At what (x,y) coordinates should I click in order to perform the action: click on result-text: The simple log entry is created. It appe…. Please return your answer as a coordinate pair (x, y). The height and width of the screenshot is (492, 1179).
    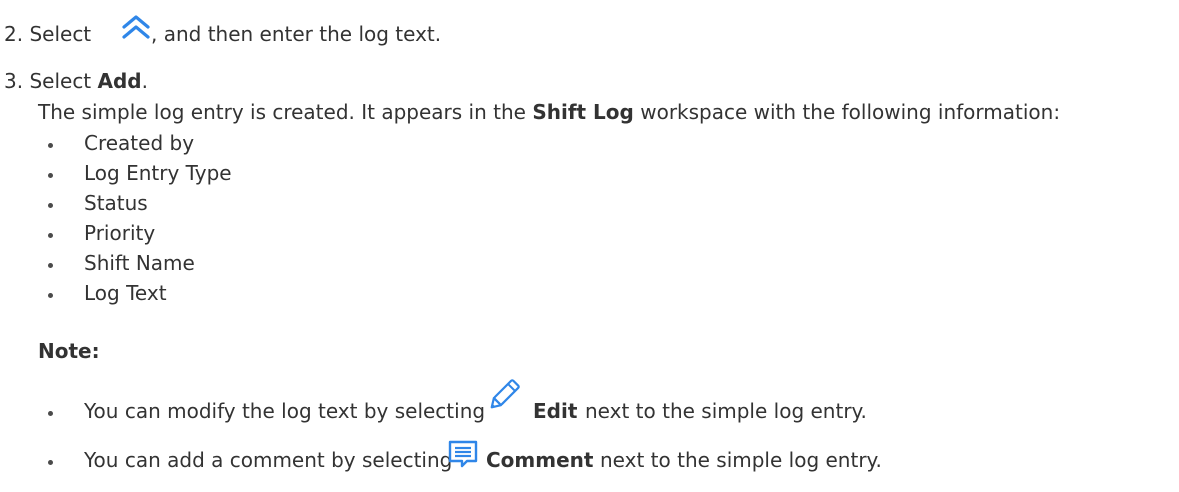
    Looking at the image, I should click on (282, 112).